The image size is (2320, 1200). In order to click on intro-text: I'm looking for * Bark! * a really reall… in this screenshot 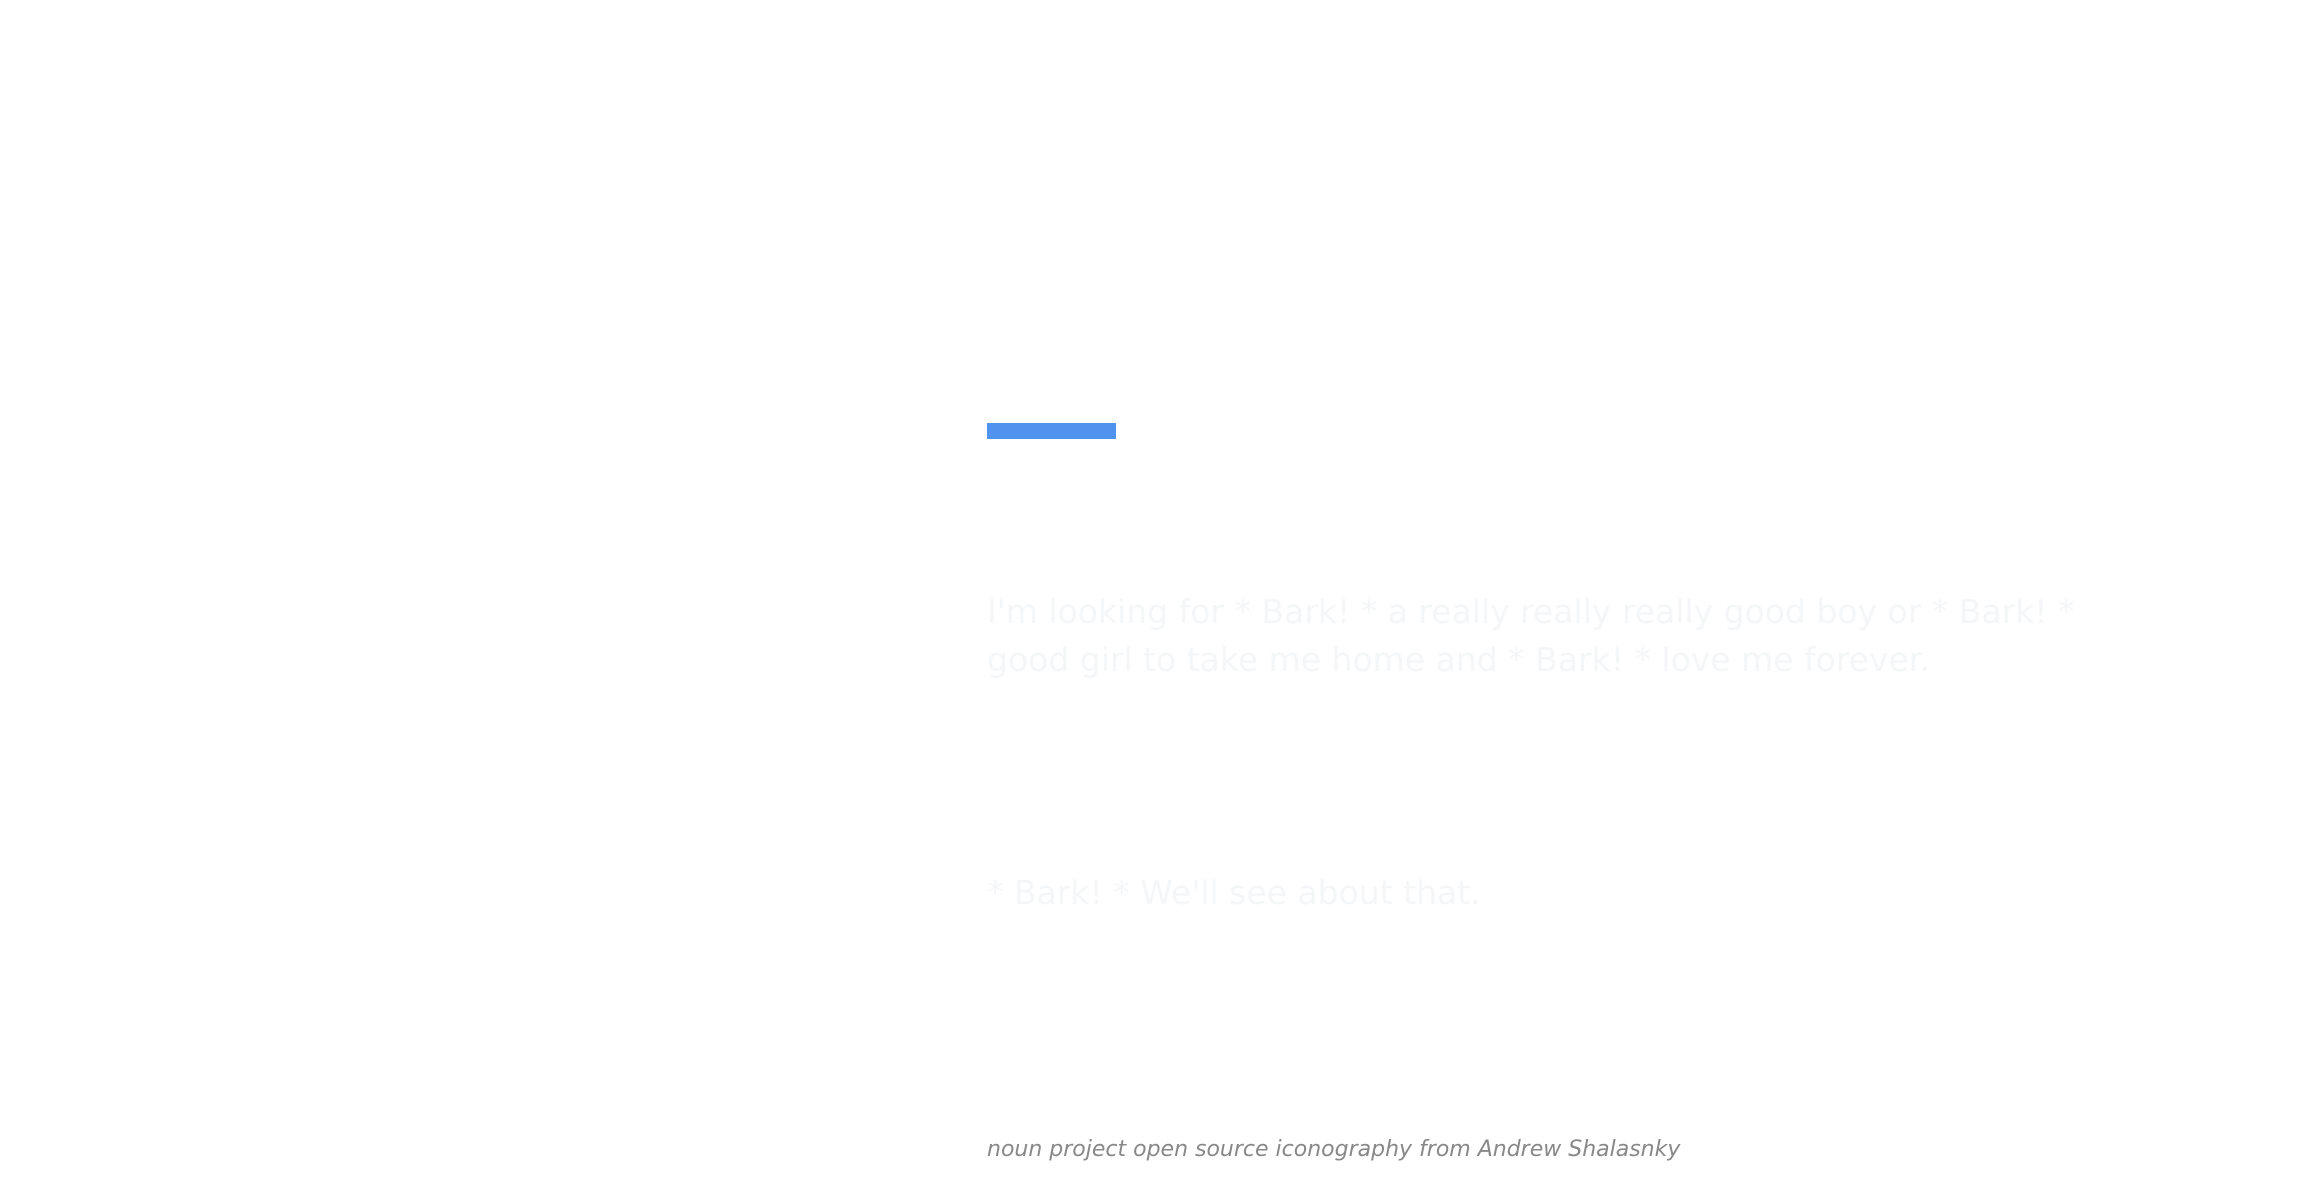, I will do `click(1531, 635)`.